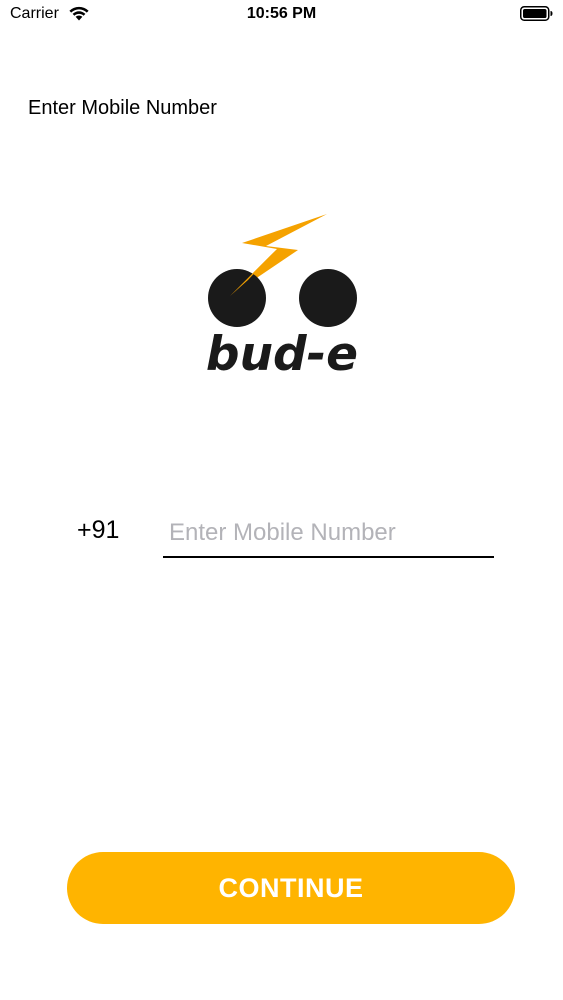 The image size is (563, 1000). I want to click on status-time: 10:56 PM, so click(281, 13).